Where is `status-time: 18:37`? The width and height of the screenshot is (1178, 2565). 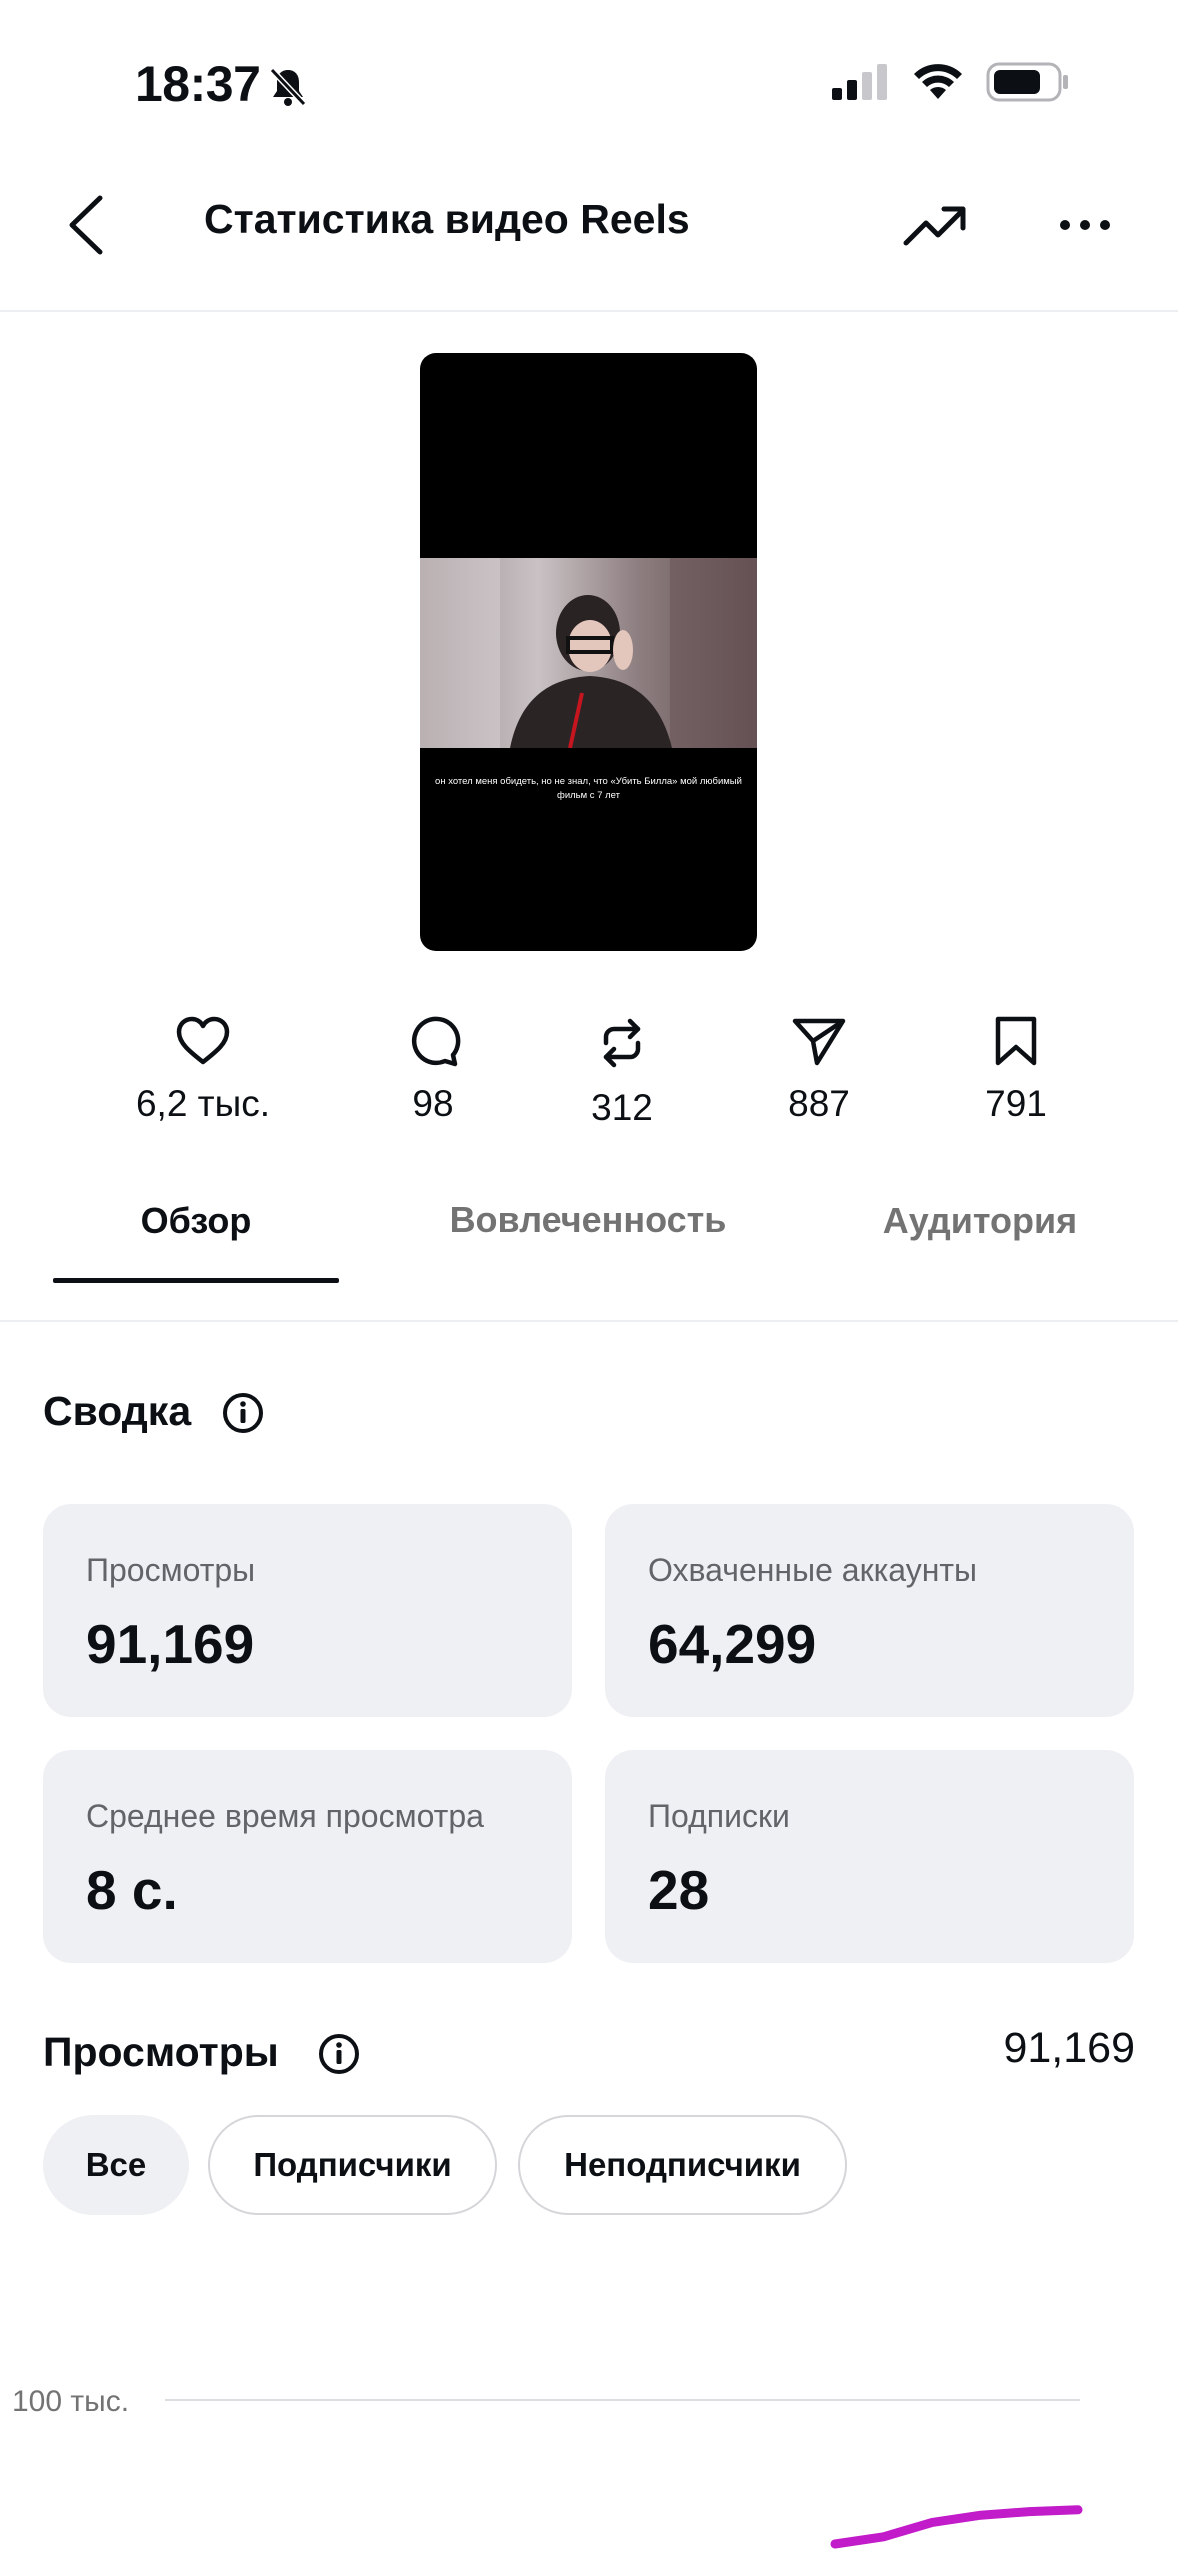 status-time: 18:37 is located at coordinates (198, 84).